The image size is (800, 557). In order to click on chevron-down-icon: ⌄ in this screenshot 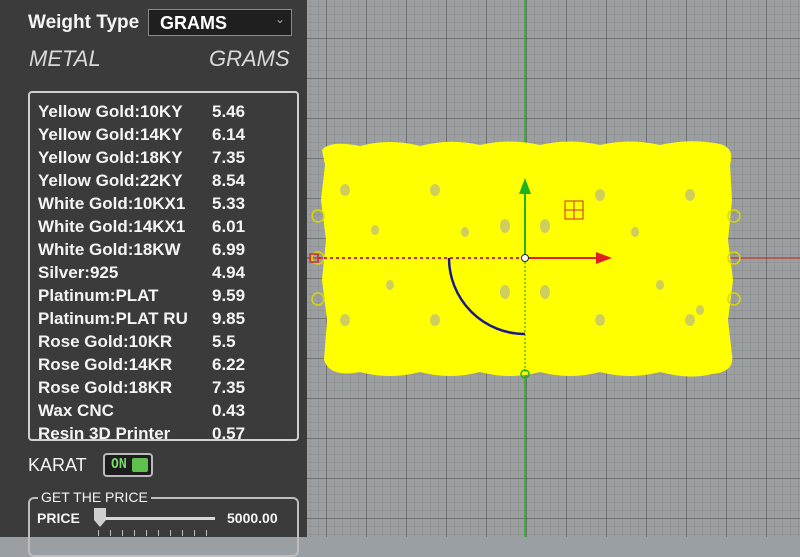, I will do `click(279, 19)`.